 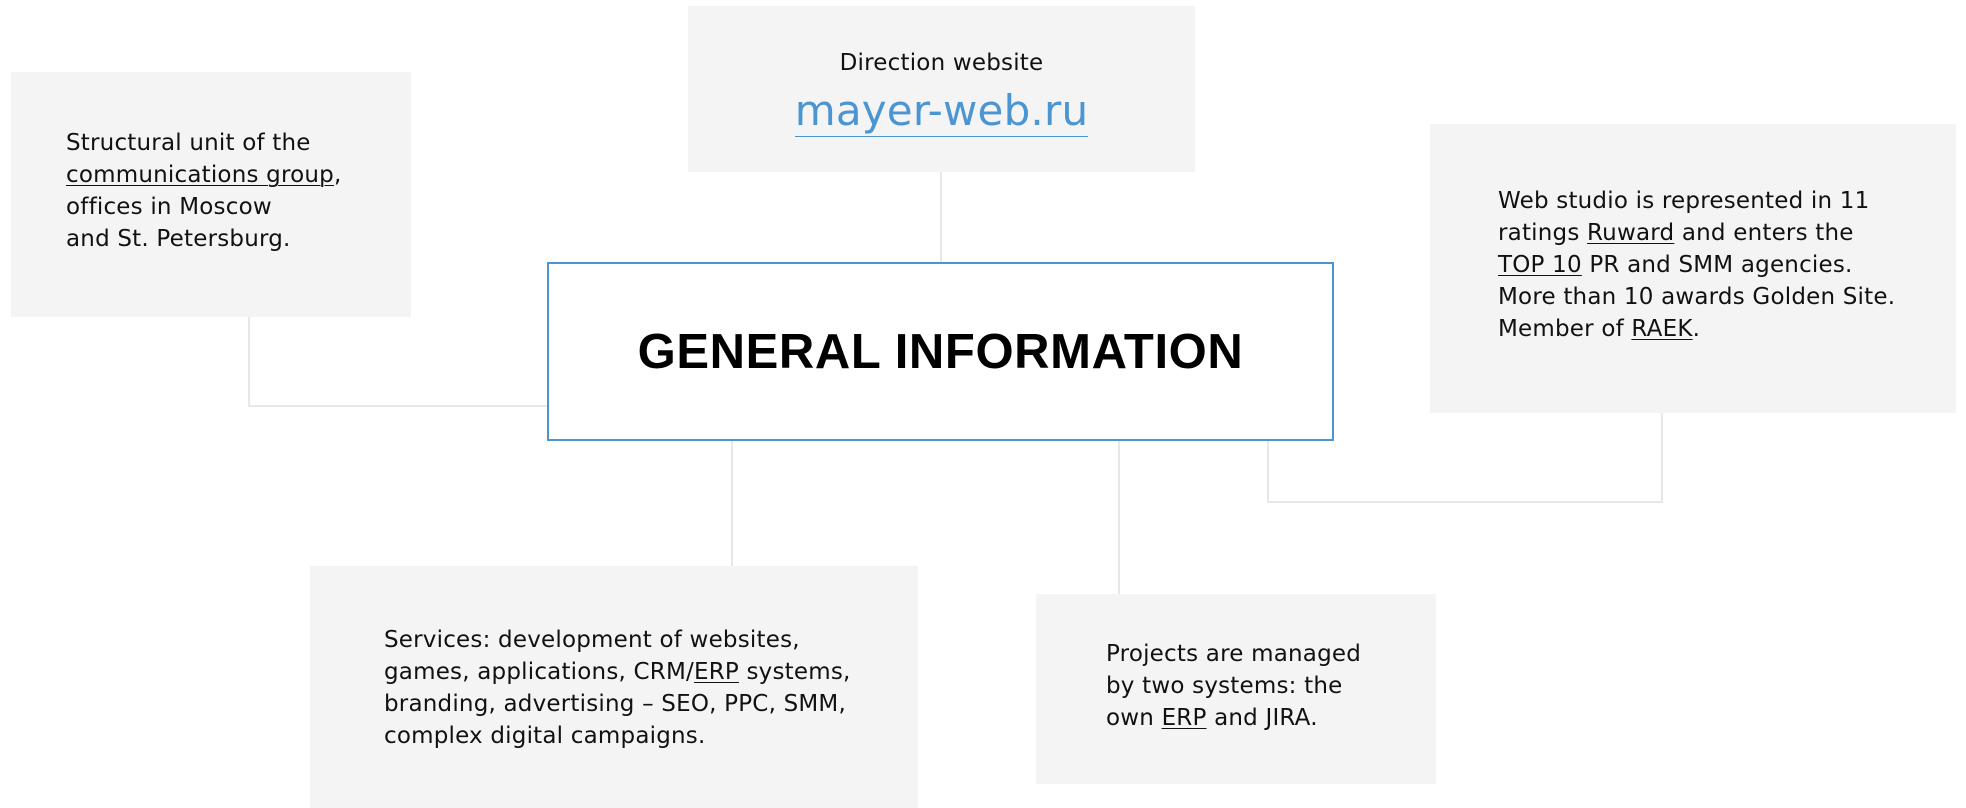 I want to click on website-card: Direction website mayer-web.ru, so click(x=941, y=89).